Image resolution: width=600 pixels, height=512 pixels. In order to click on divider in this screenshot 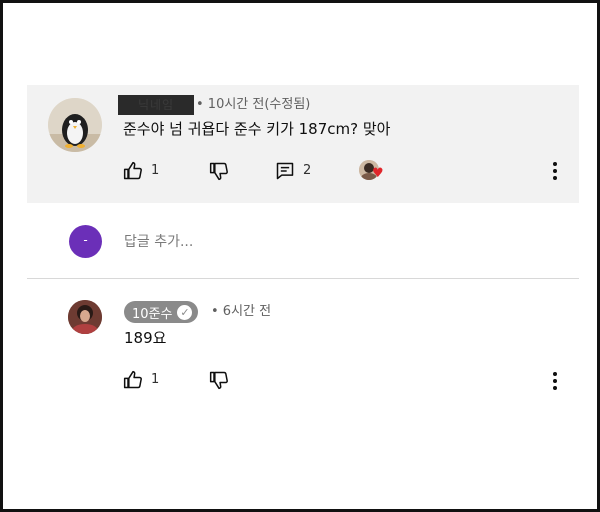, I will do `click(303, 278)`.